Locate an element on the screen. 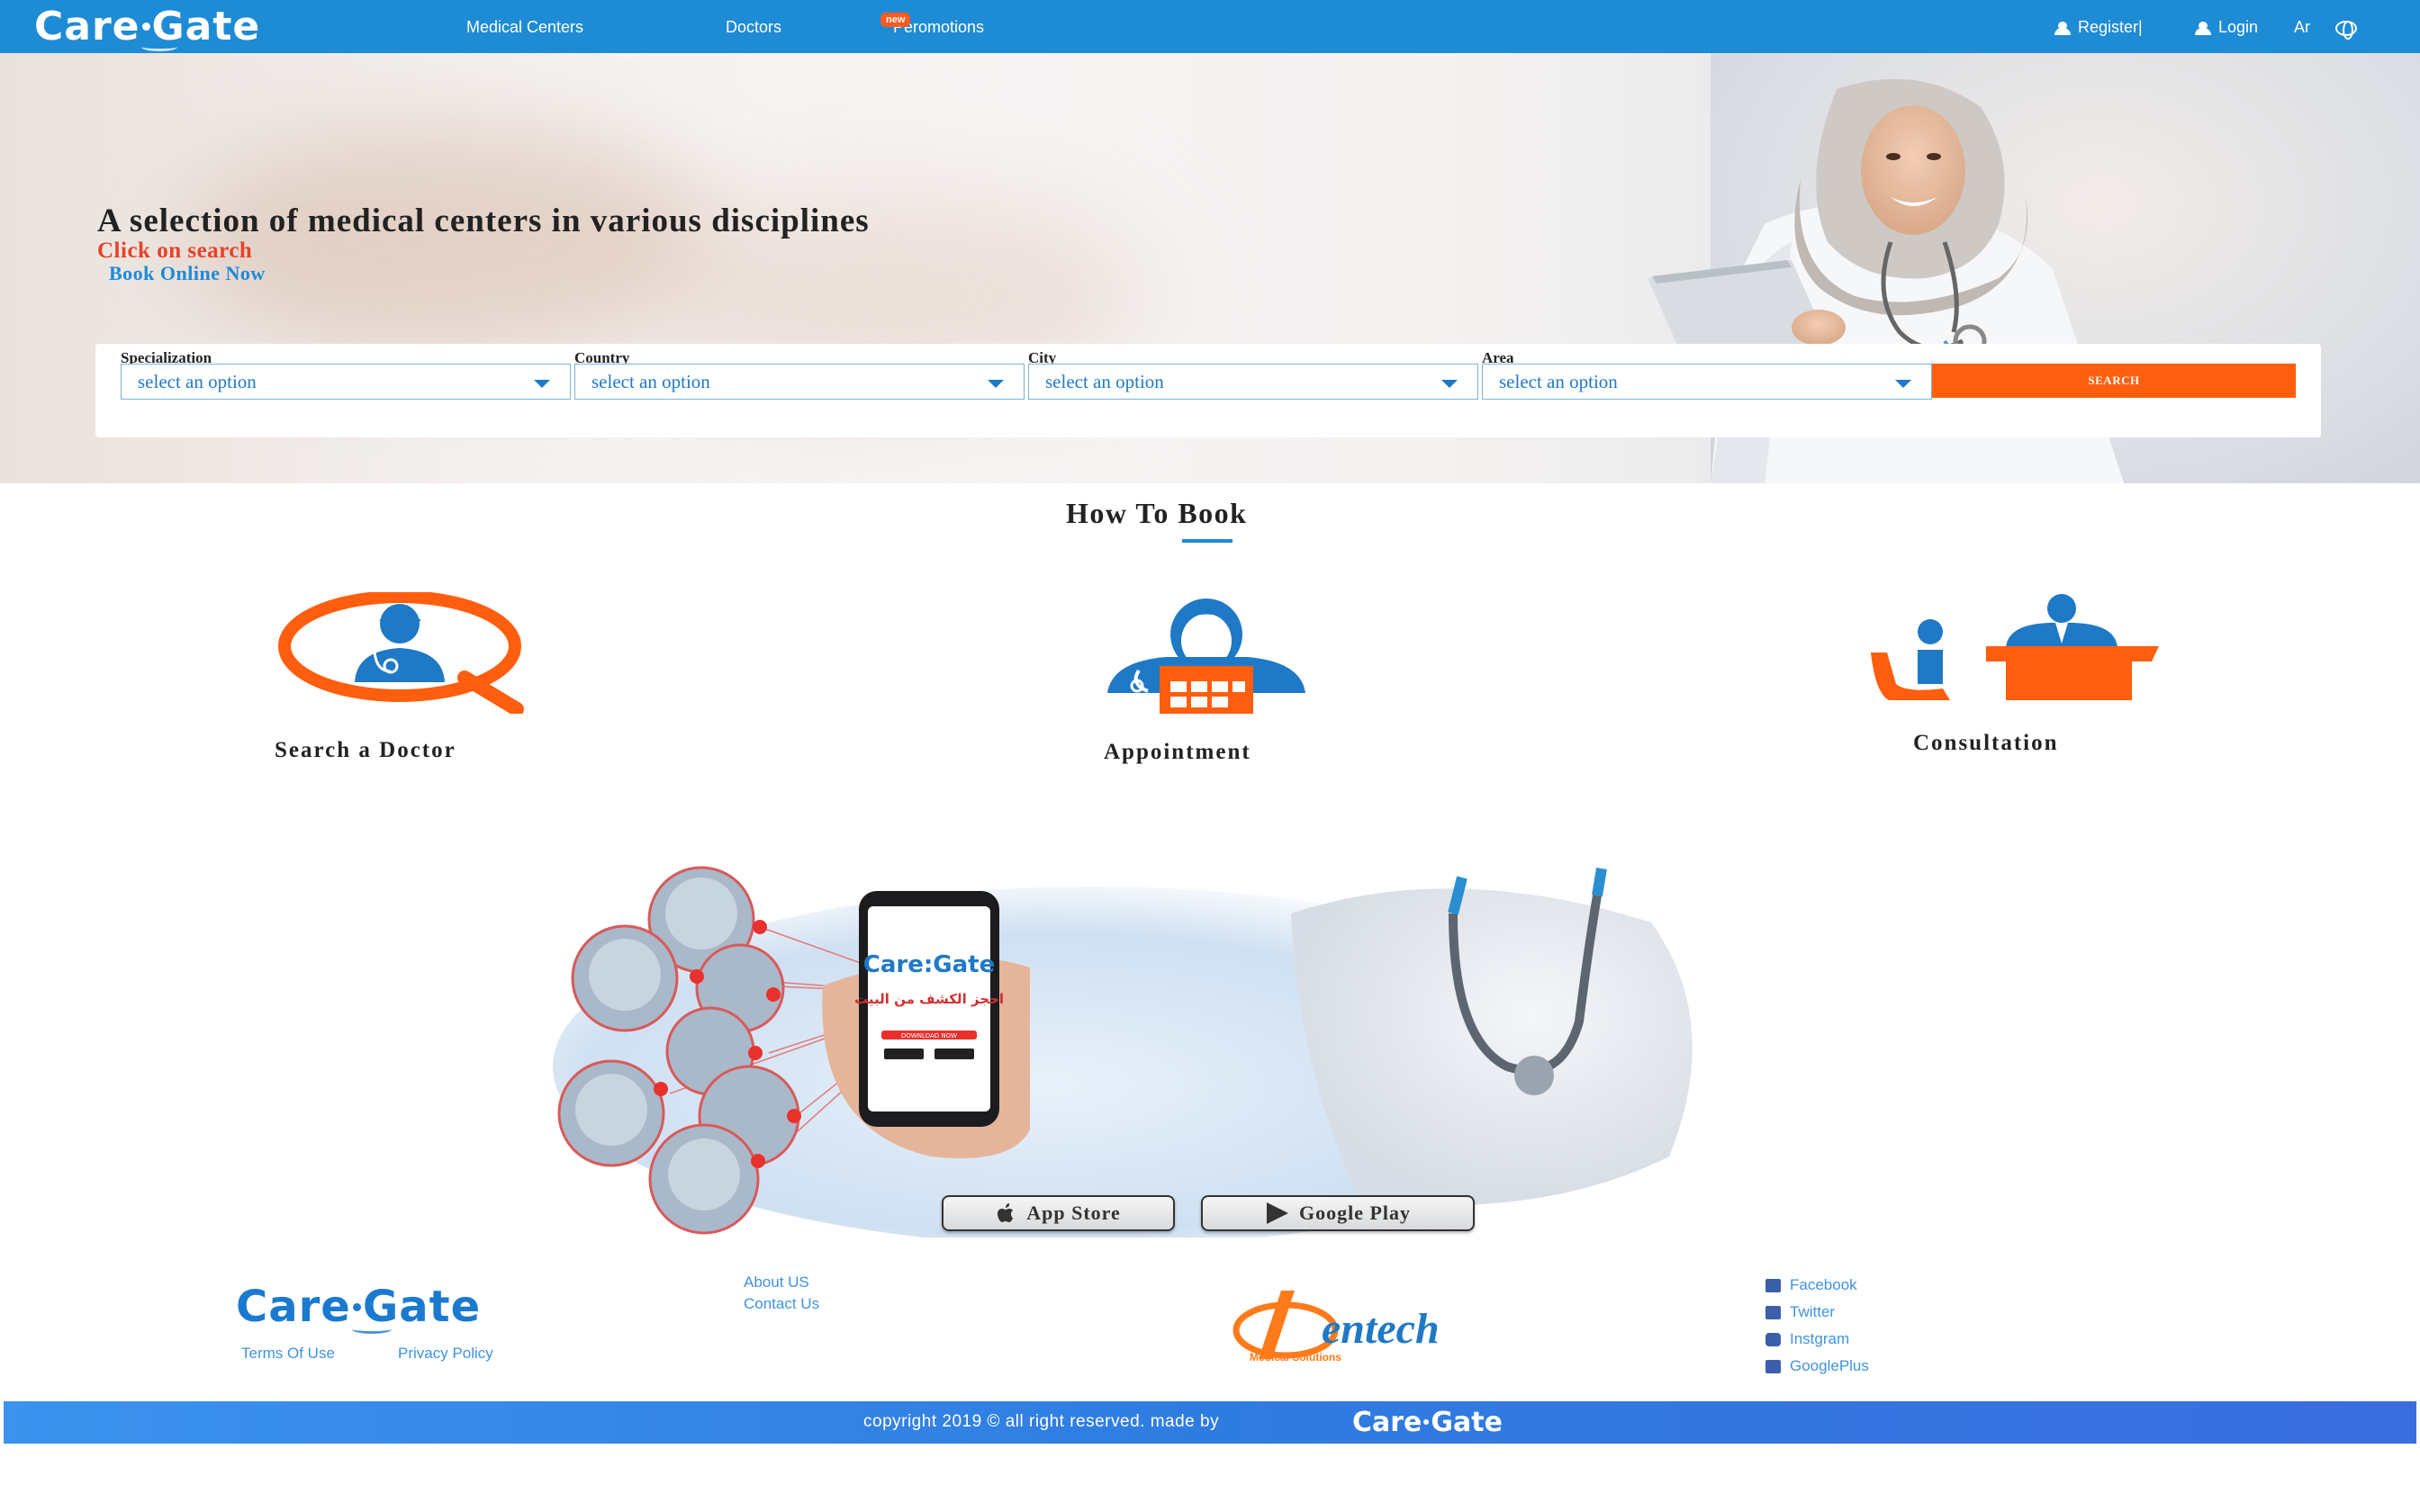 The width and height of the screenshot is (2420, 1512). country-select: select an option is located at coordinates (799, 382).